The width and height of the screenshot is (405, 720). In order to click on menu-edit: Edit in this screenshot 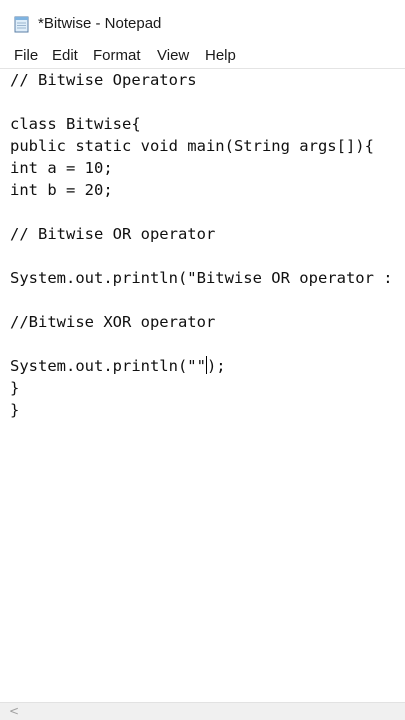, I will do `click(65, 55)`.